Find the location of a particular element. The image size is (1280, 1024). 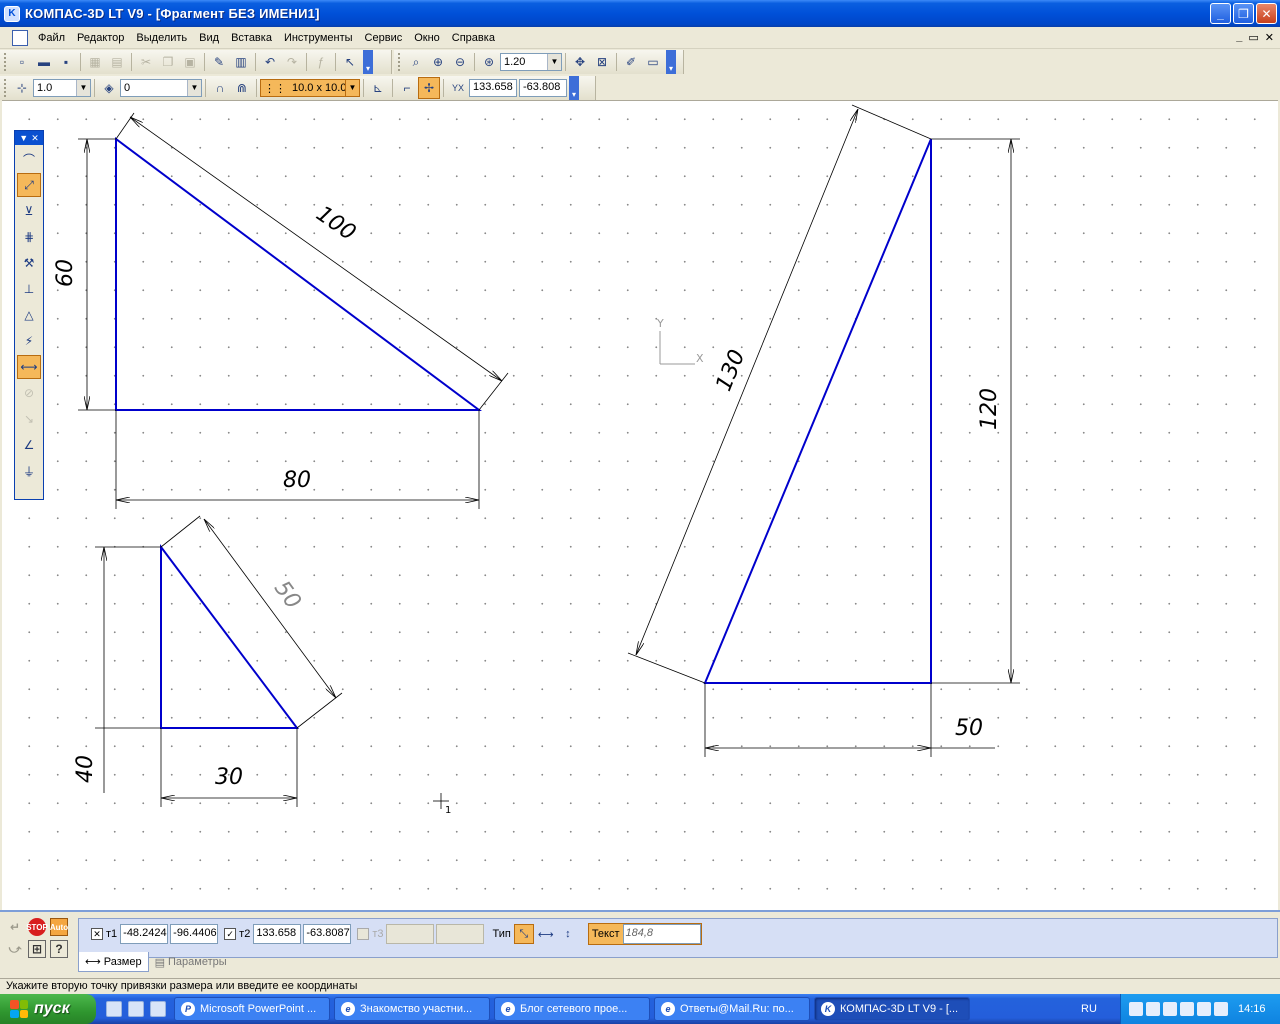

menu-file: Файл is located at coordinates (51, 38).